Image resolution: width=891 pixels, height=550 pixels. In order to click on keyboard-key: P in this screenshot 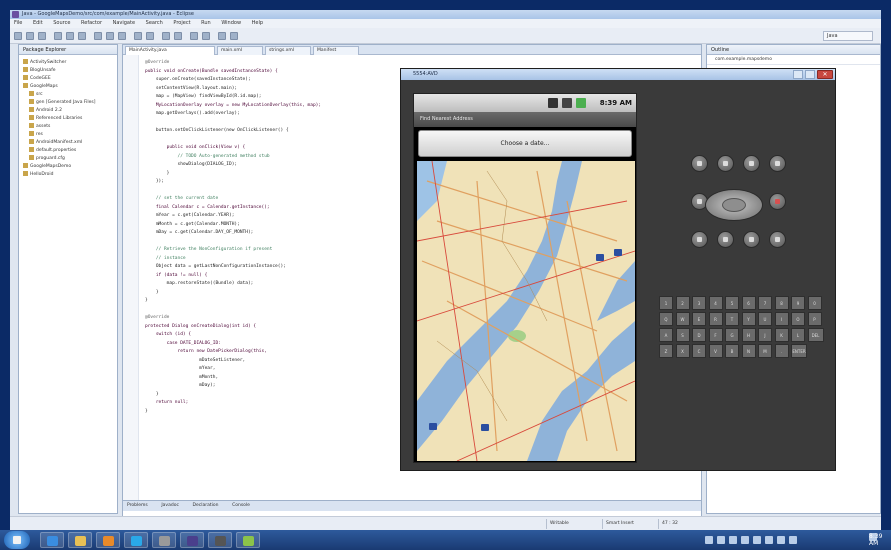, I will do `click(814, 319)`.